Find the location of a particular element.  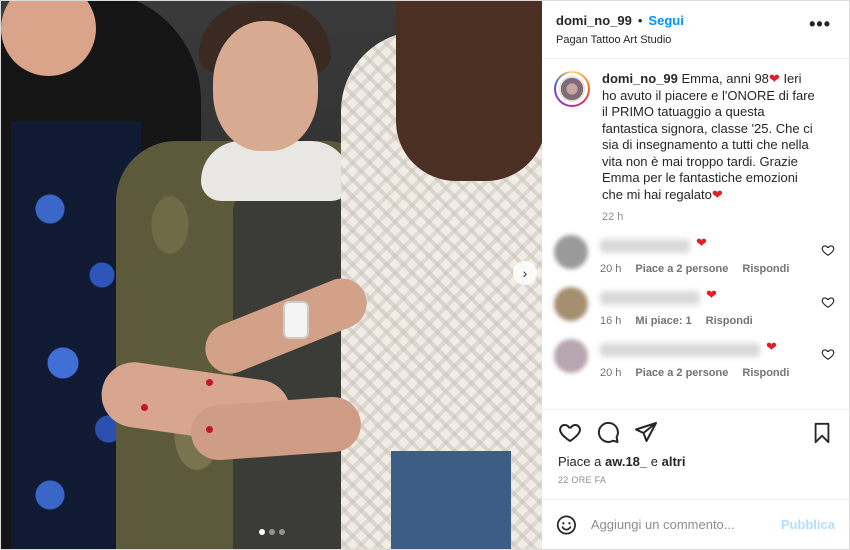

comment-time: 16 h is located at coordinates (611, 321).